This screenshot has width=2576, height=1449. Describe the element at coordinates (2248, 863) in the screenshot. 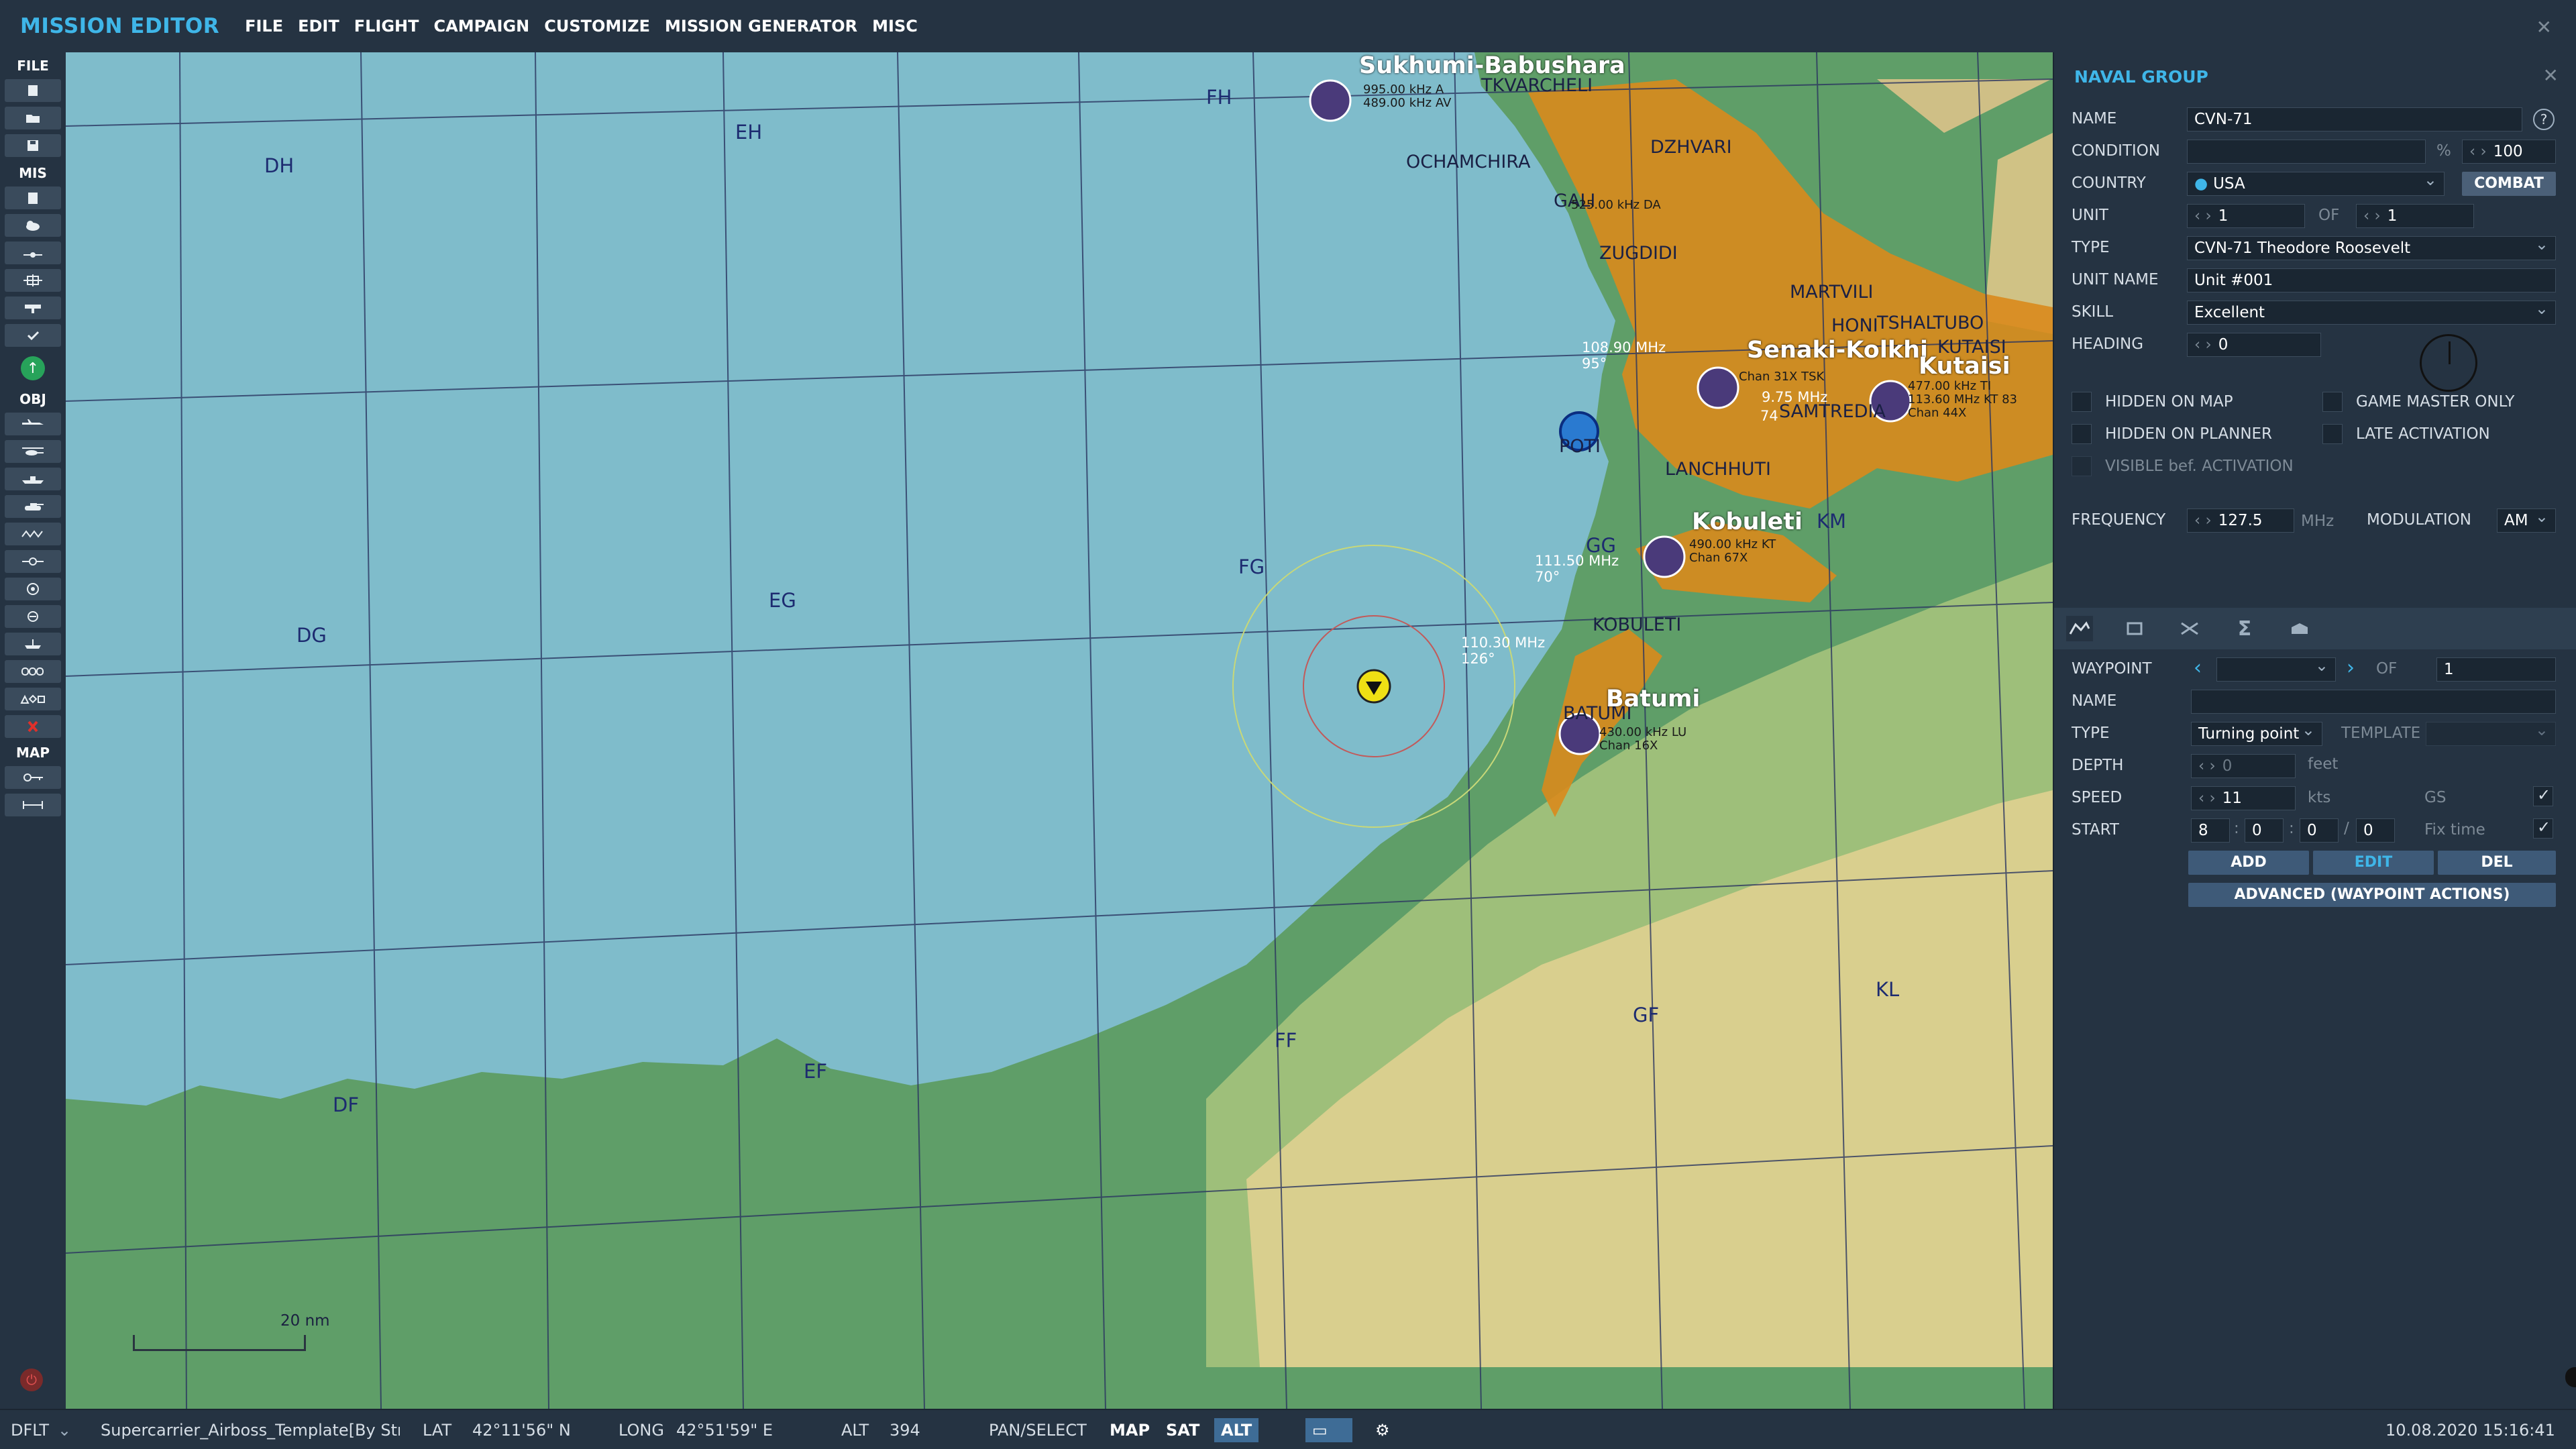

I see `add-waypoint-button: ADD` at that location.